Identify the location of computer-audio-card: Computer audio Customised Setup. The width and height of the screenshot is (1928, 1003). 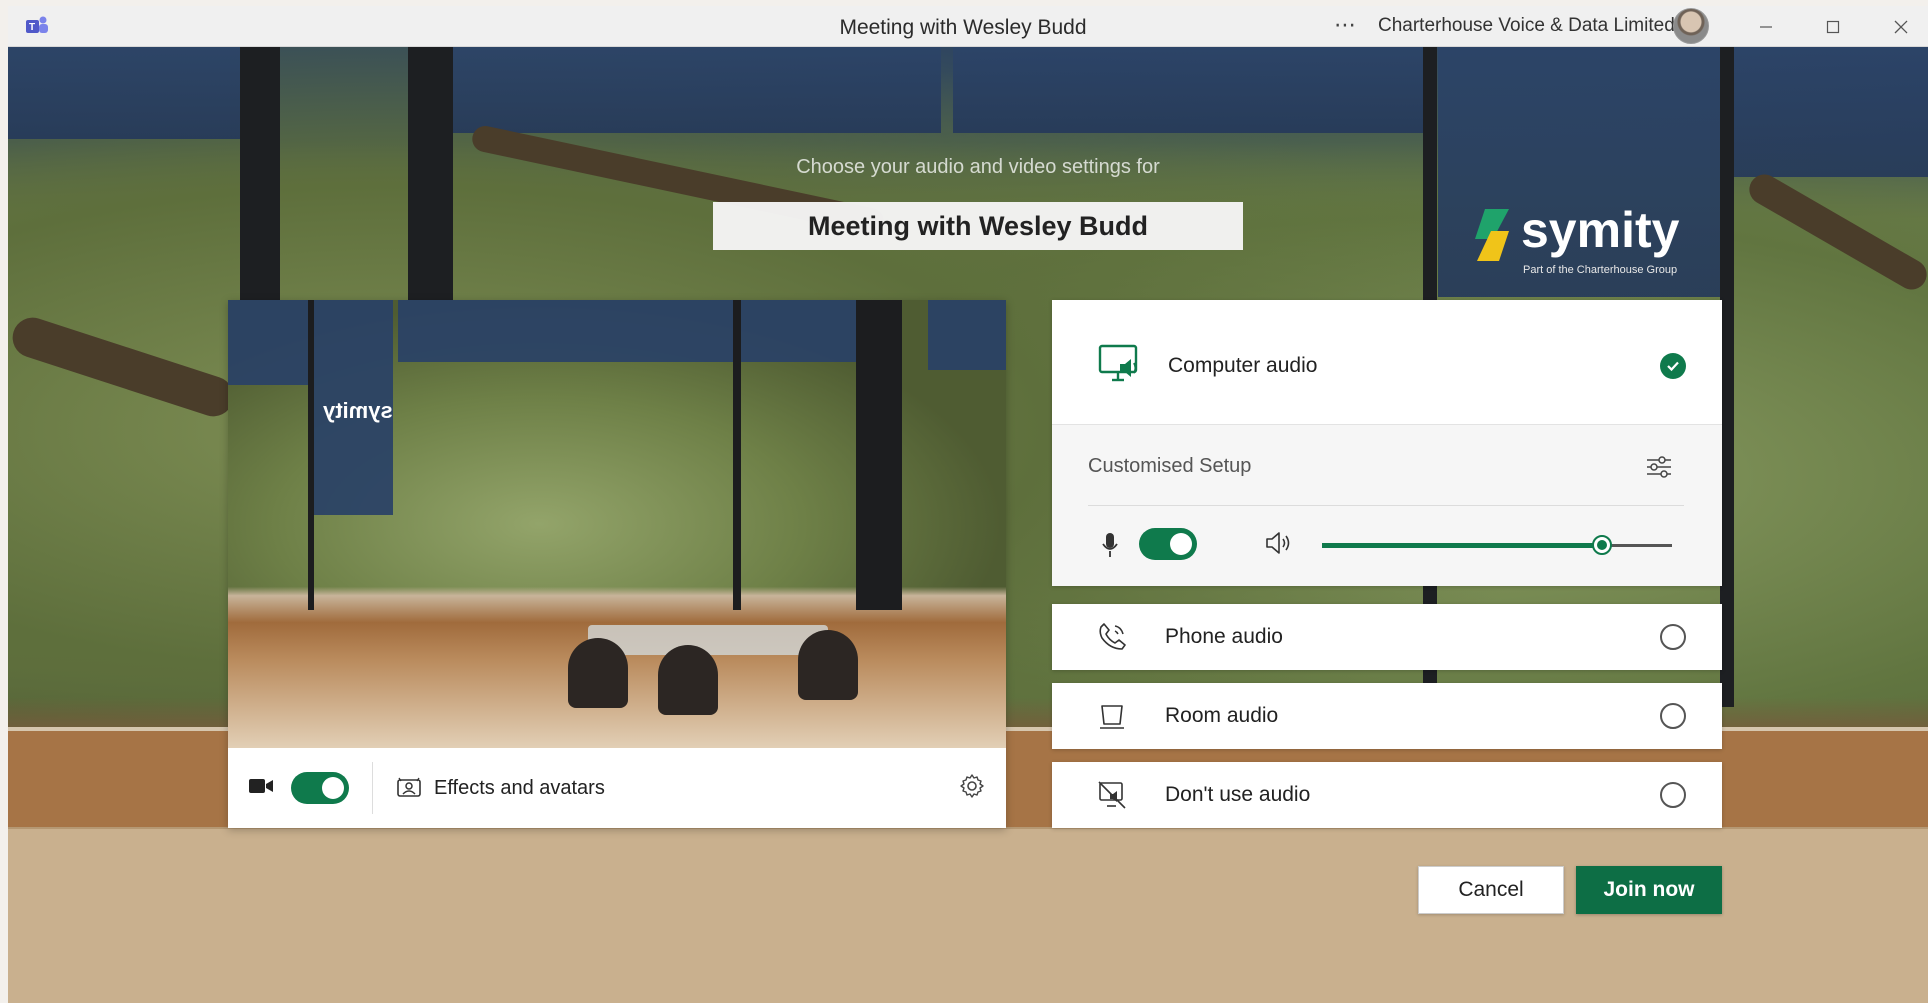
(1387, 443).